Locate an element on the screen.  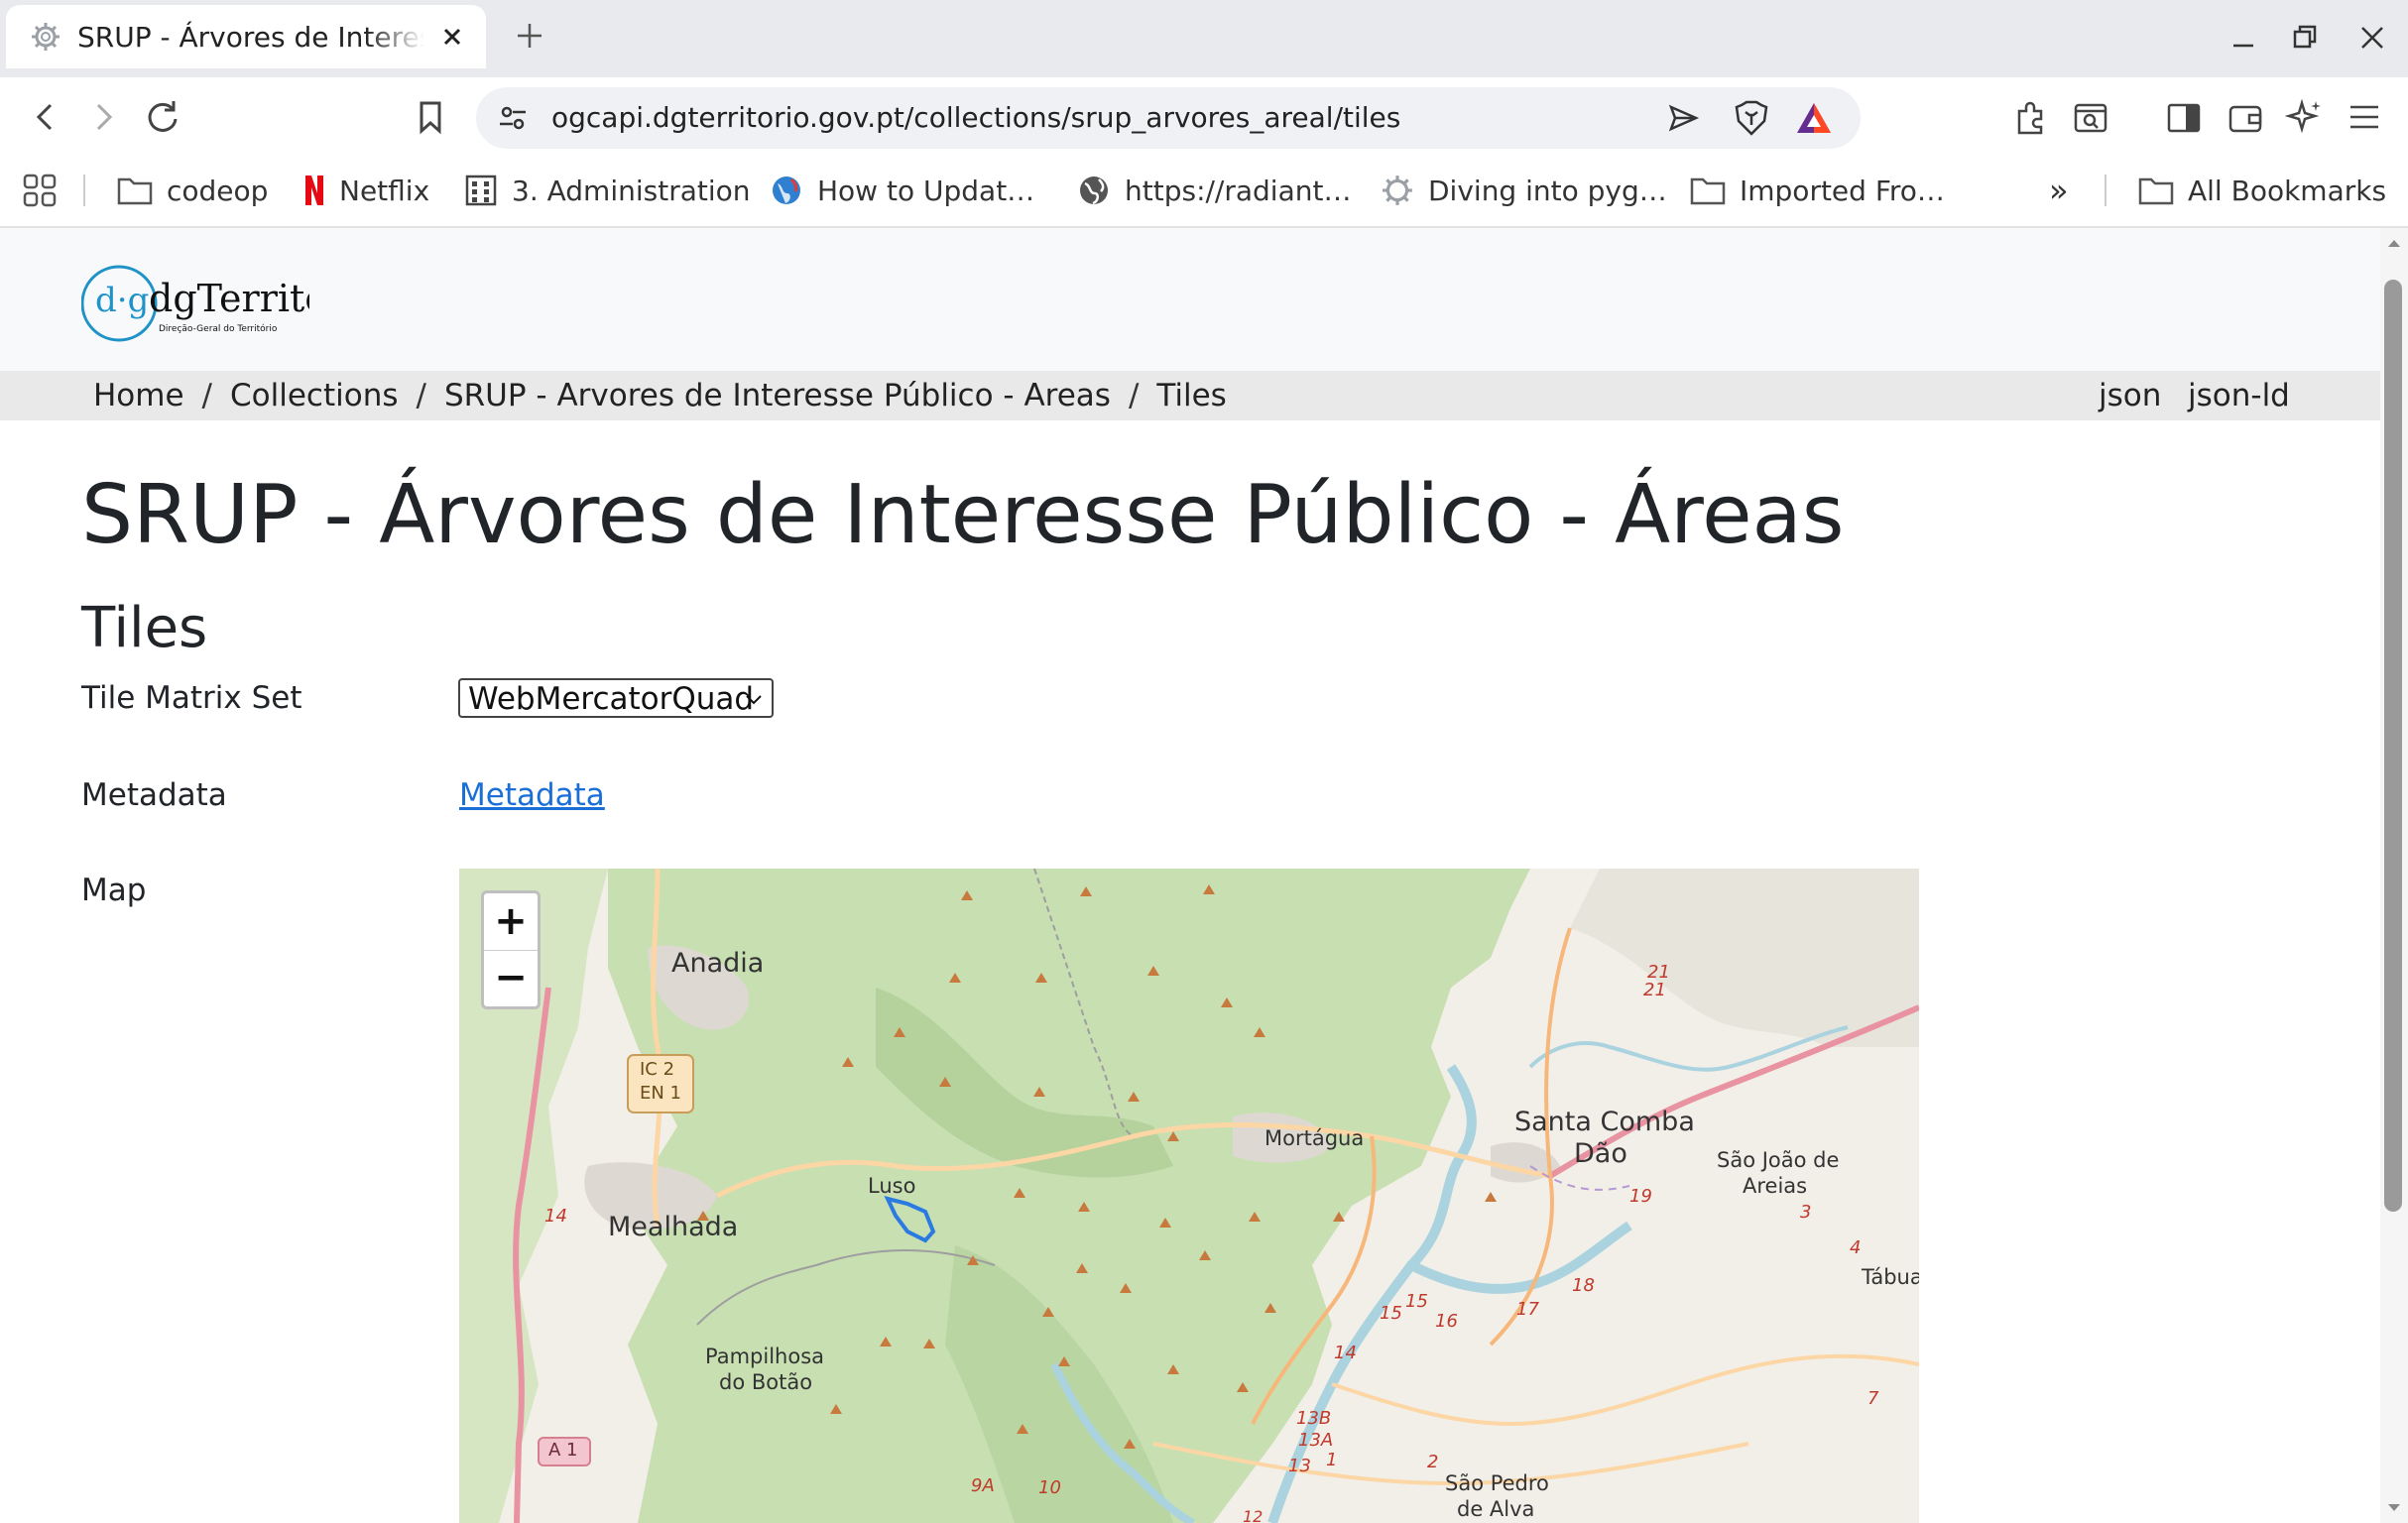
breadcrumb-home: Home is located at coordinates (139, 395).